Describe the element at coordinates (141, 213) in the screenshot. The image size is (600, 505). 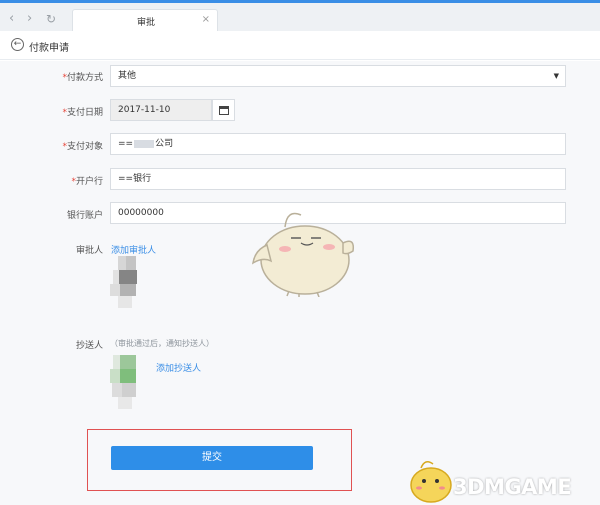
I see `account-value: 00000000` at that location.